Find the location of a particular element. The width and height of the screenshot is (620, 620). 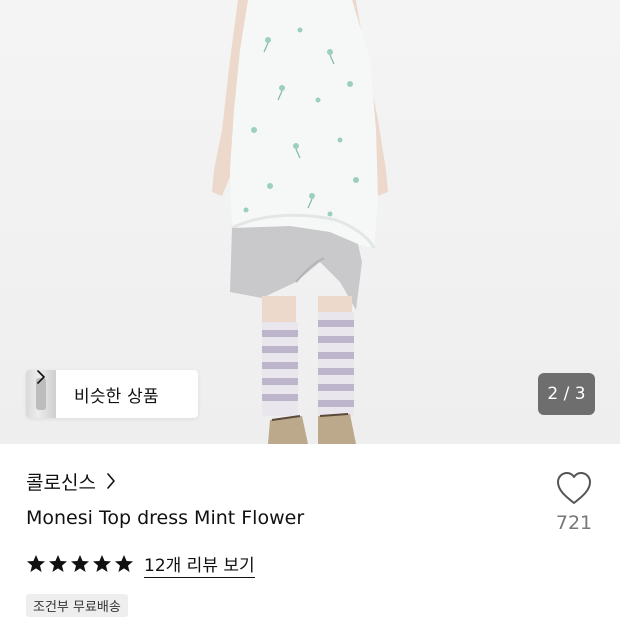

wishlist-button: 721 is located at coordinates (574, 506).